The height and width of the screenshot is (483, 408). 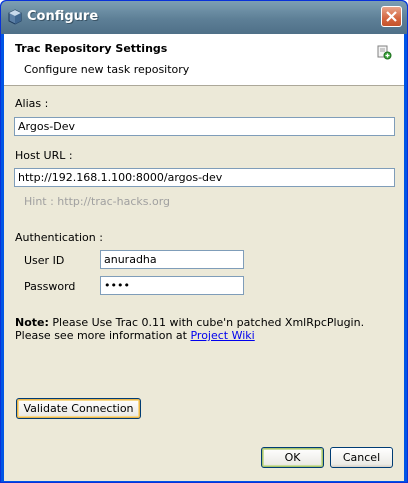 What do you see at coordinates (97, 201) in the screenshot?
I see `host-url-hint: Hint : http://trac-hacks.org` at bounding box center [97, 201].